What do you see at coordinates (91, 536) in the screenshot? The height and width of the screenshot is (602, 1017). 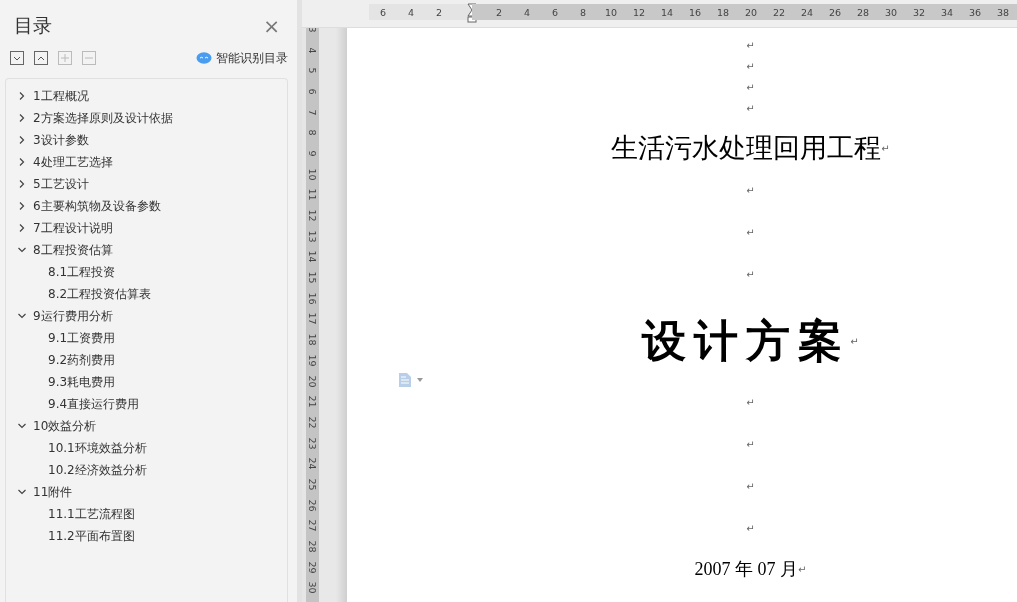 I see `toc-item: 11.2平面布置图` at bounding box center [91, 536].